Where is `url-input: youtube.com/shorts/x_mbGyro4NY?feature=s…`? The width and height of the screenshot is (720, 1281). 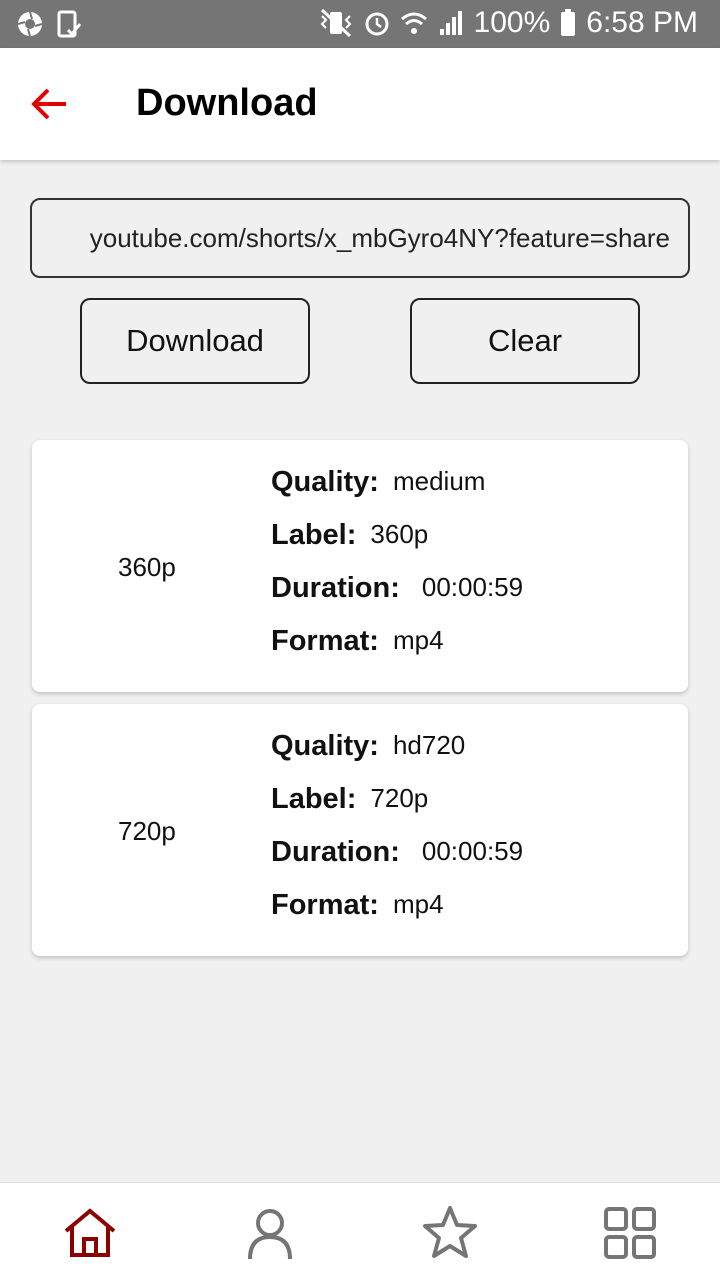 url-input: youtube.com/shorts/x_mbGyro4NY?feature=s… is located at coordinates (360, 238).